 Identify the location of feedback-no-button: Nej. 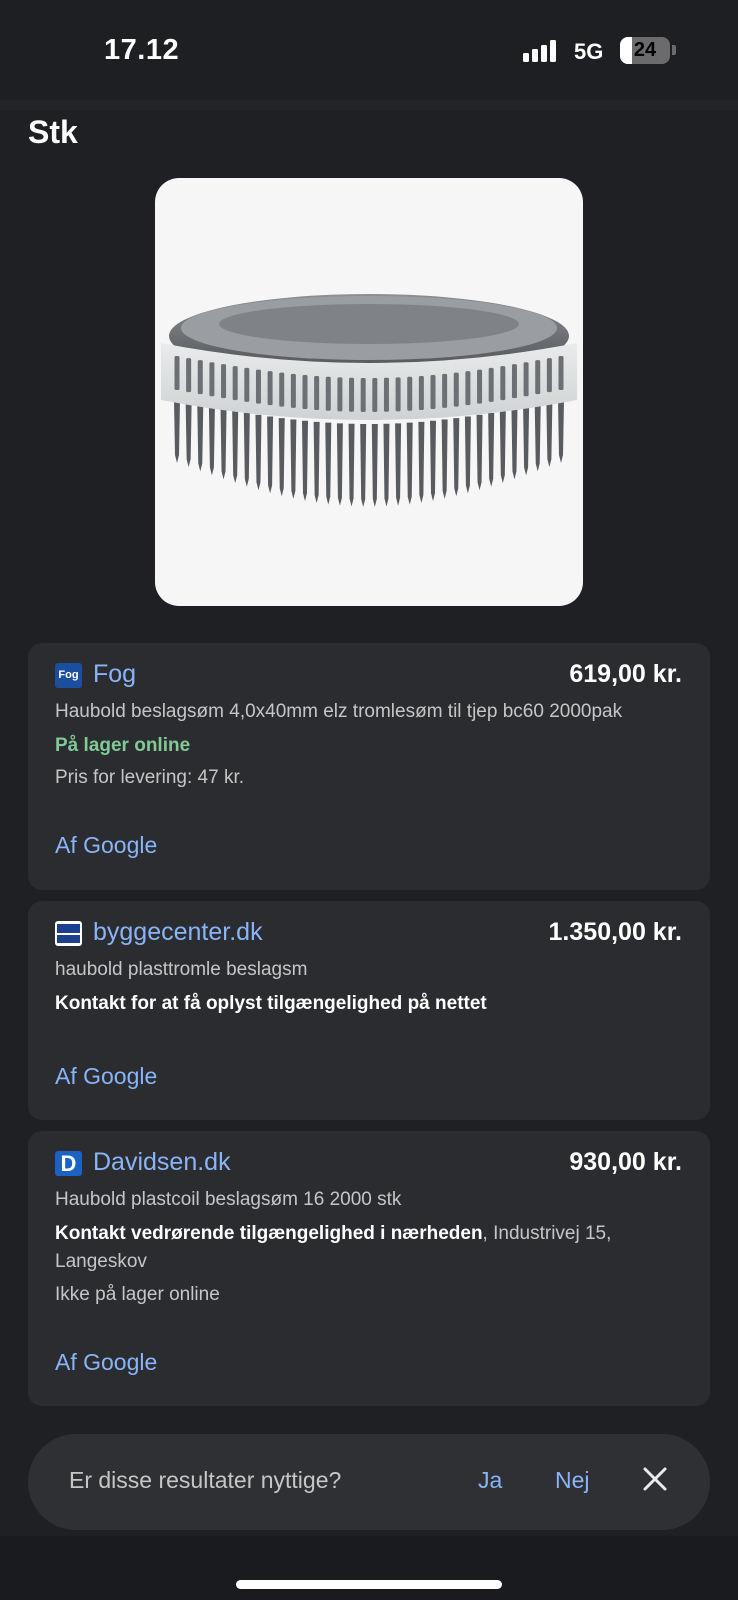
(572, 1480).